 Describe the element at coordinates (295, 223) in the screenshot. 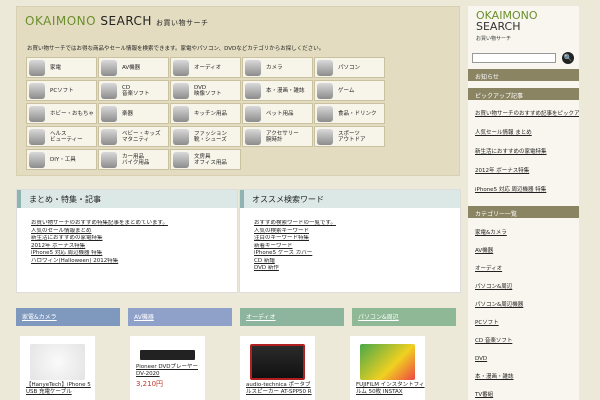

I see `list-link: おすすめ検索ワードの一覧です。` at that location.